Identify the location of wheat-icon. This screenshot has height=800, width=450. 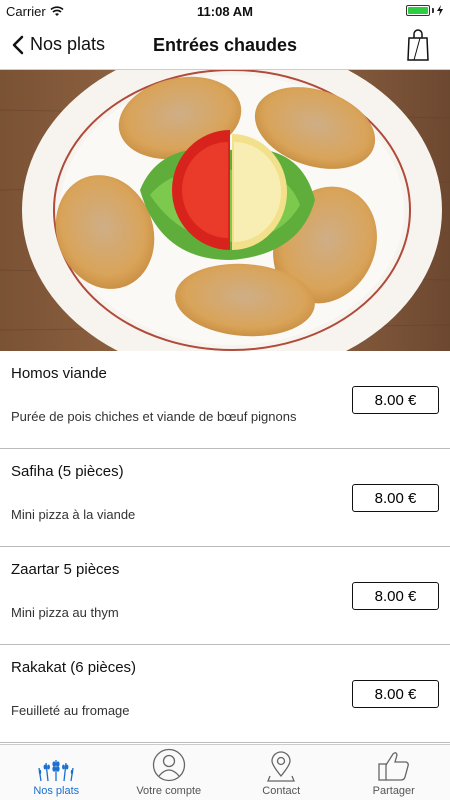
(56, 771).